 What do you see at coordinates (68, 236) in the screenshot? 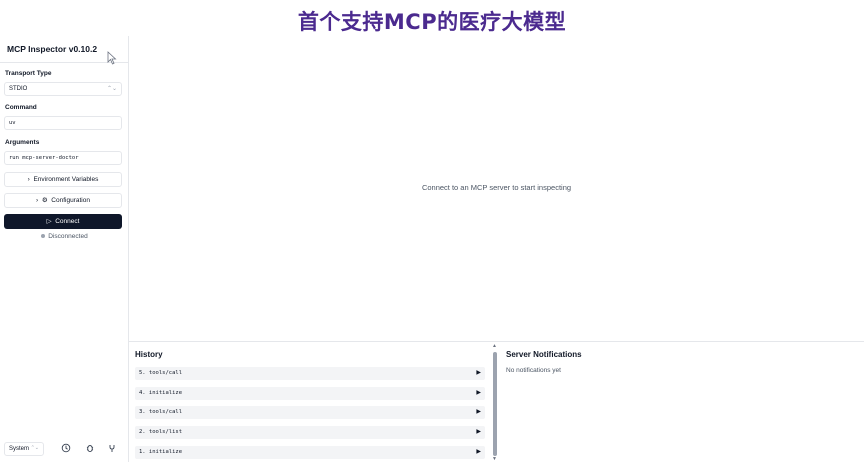
I see `status-text: Disconnected` at bounding box center [68, 236].